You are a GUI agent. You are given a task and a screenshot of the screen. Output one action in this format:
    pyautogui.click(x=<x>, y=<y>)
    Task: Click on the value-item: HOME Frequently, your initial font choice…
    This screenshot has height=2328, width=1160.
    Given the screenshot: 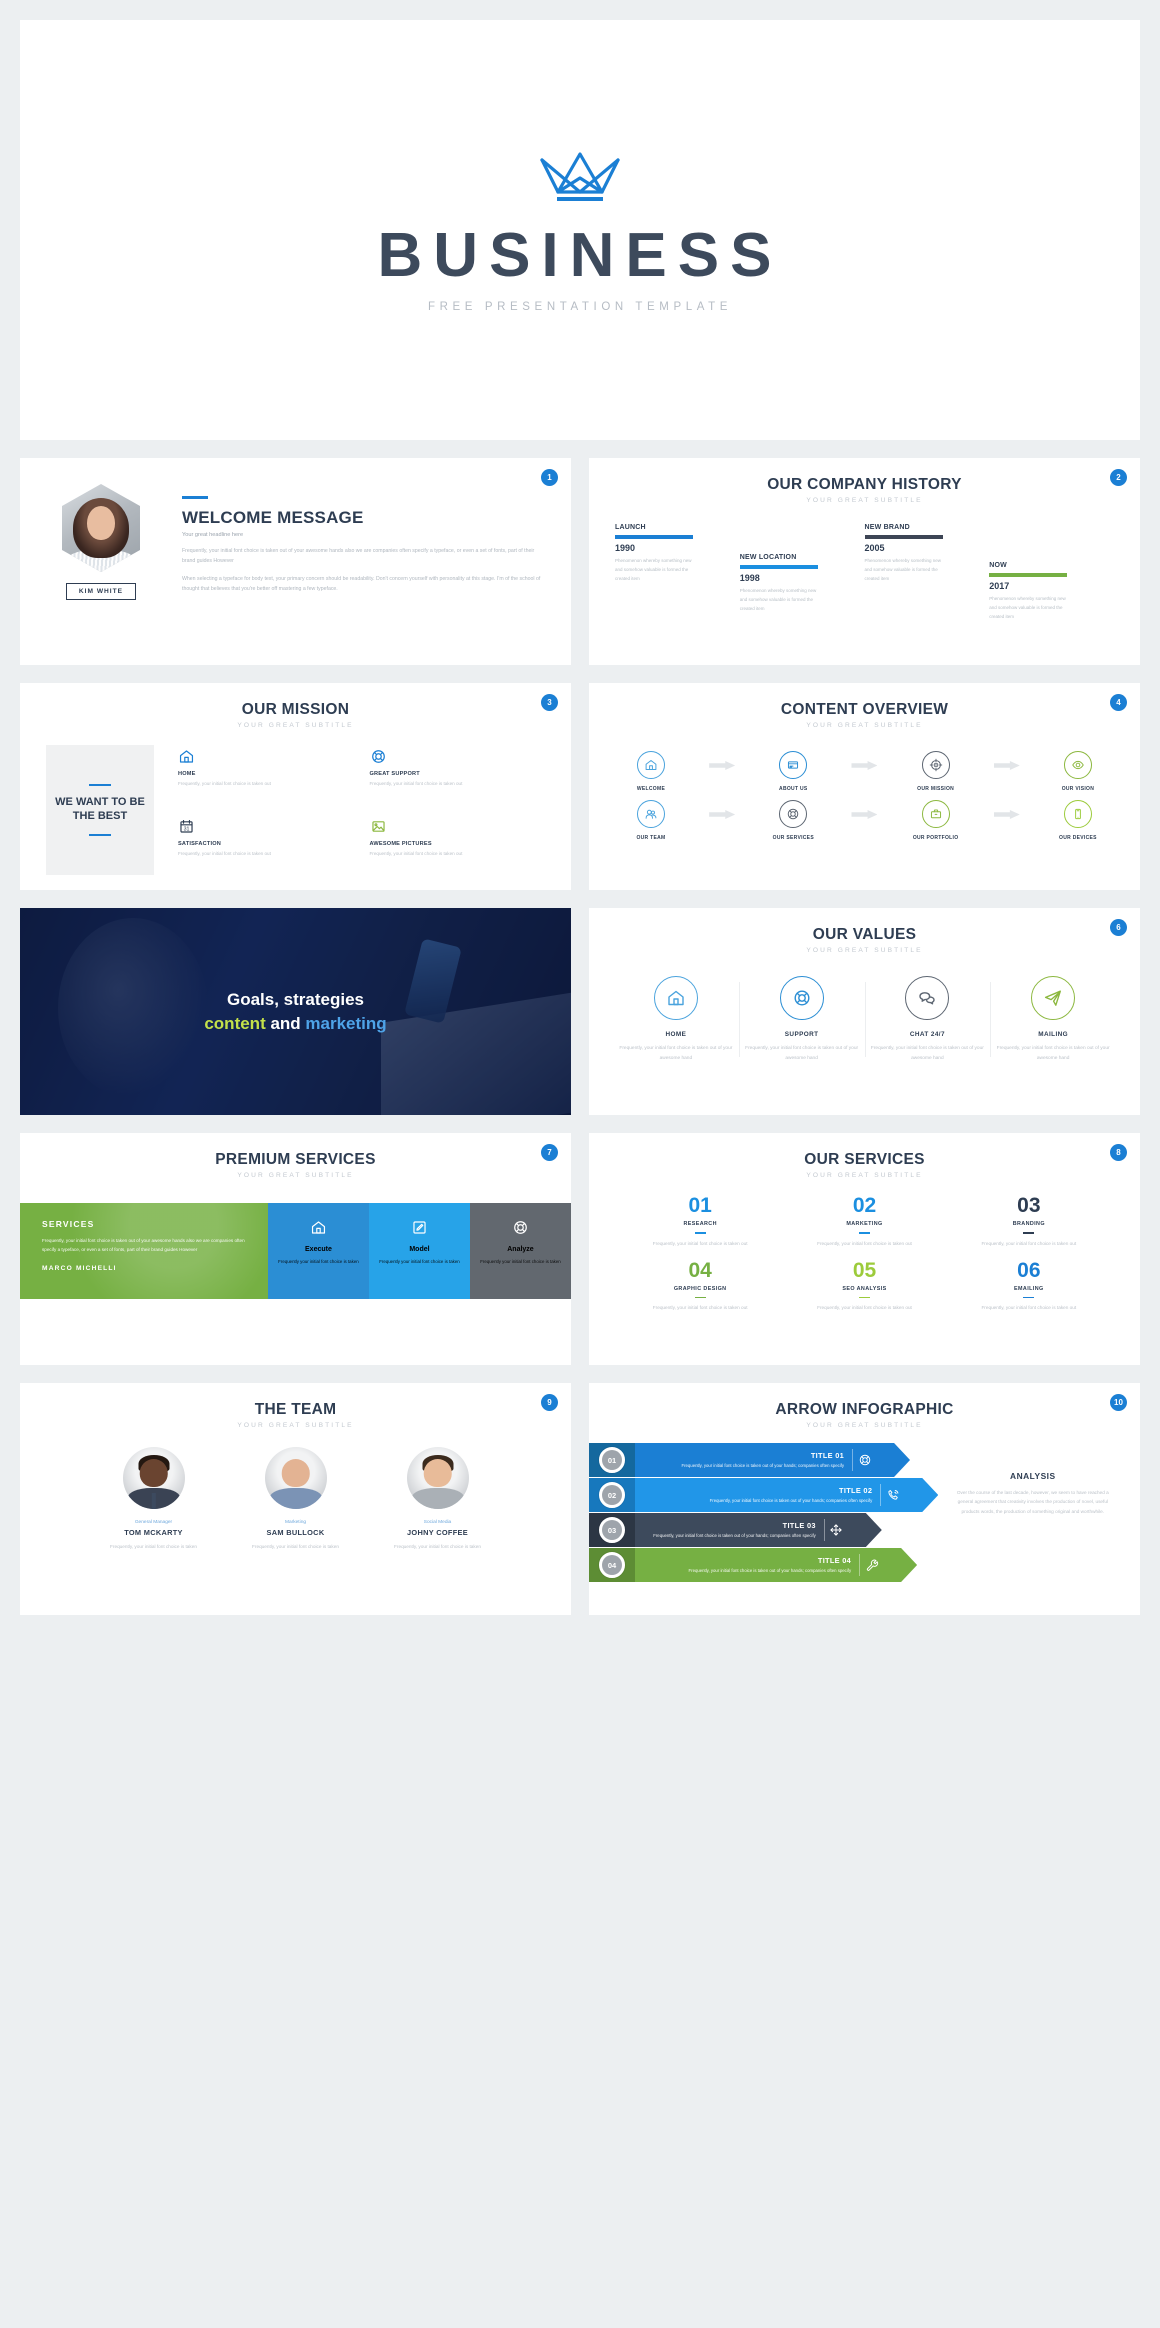 What is the action you would take?
    pyautogui.click(x=676, y=1019)
    